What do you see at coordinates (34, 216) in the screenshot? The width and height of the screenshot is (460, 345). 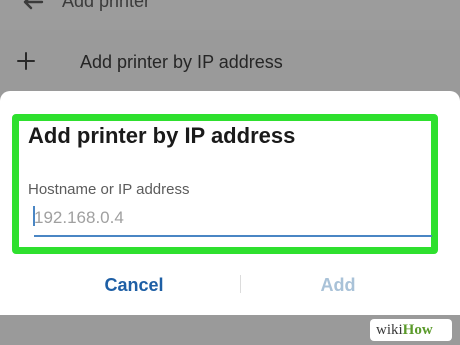 I see `text-cursor` at bounding box center [34, 216].